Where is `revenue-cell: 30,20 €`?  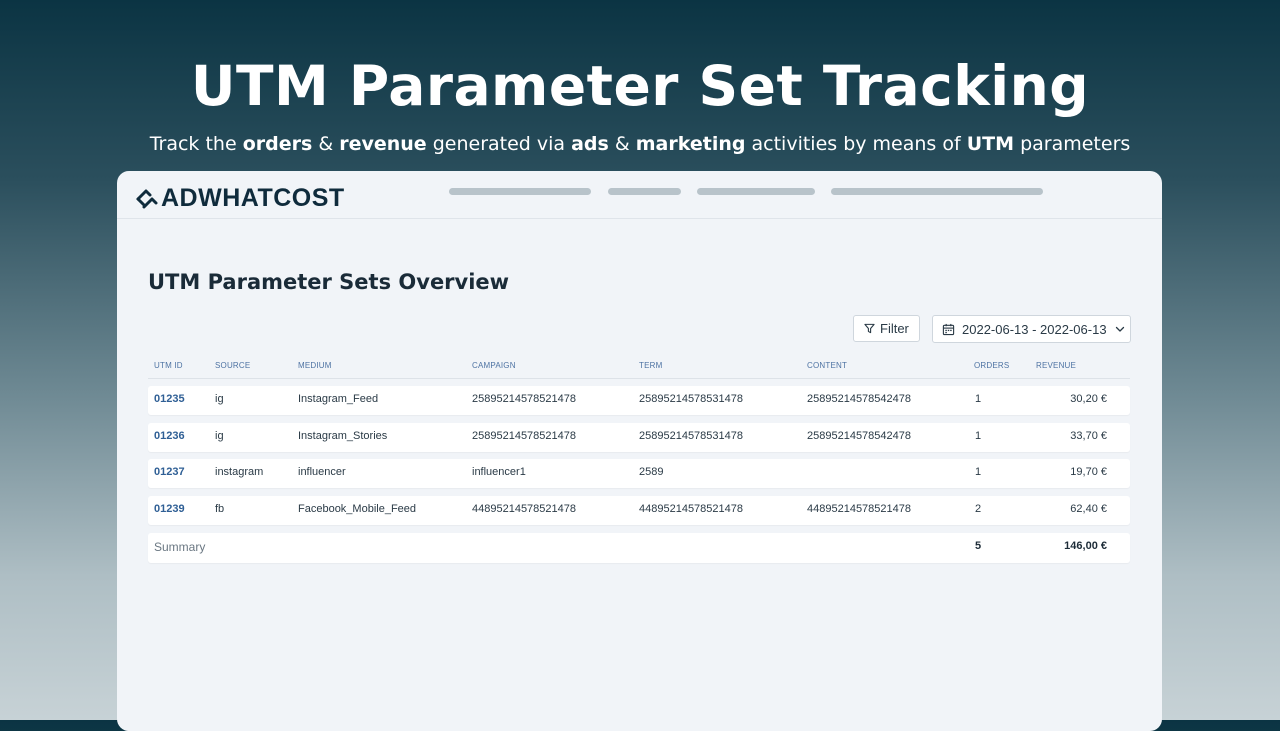
revenue-cell: 30,20 € is located at coordinates (1088, 399).